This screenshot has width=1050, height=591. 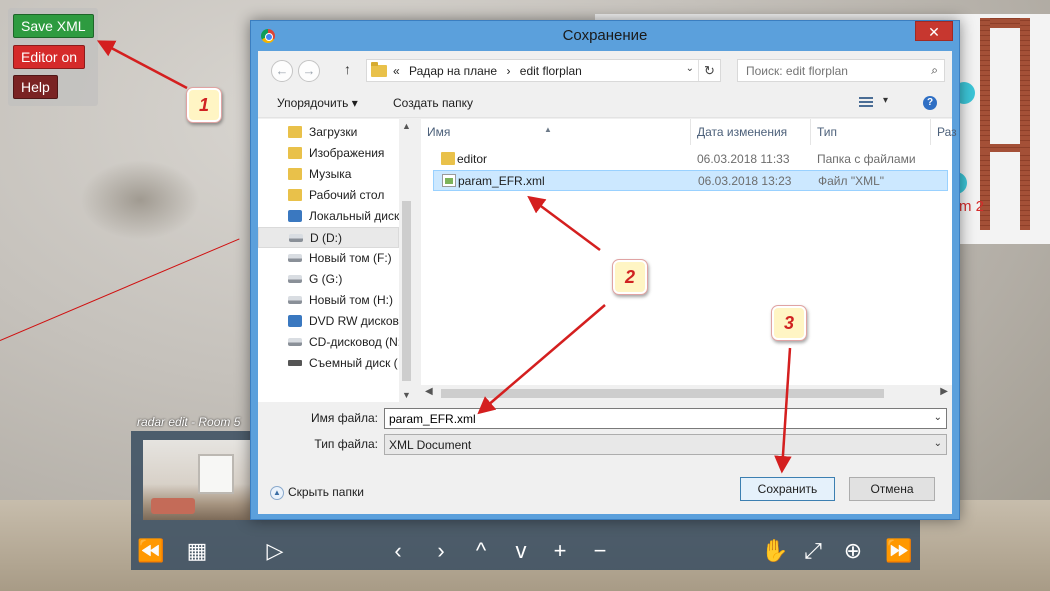 I want to click on hide-folders-button: ▲ Скрыть папки, so click(x=317, y=492).